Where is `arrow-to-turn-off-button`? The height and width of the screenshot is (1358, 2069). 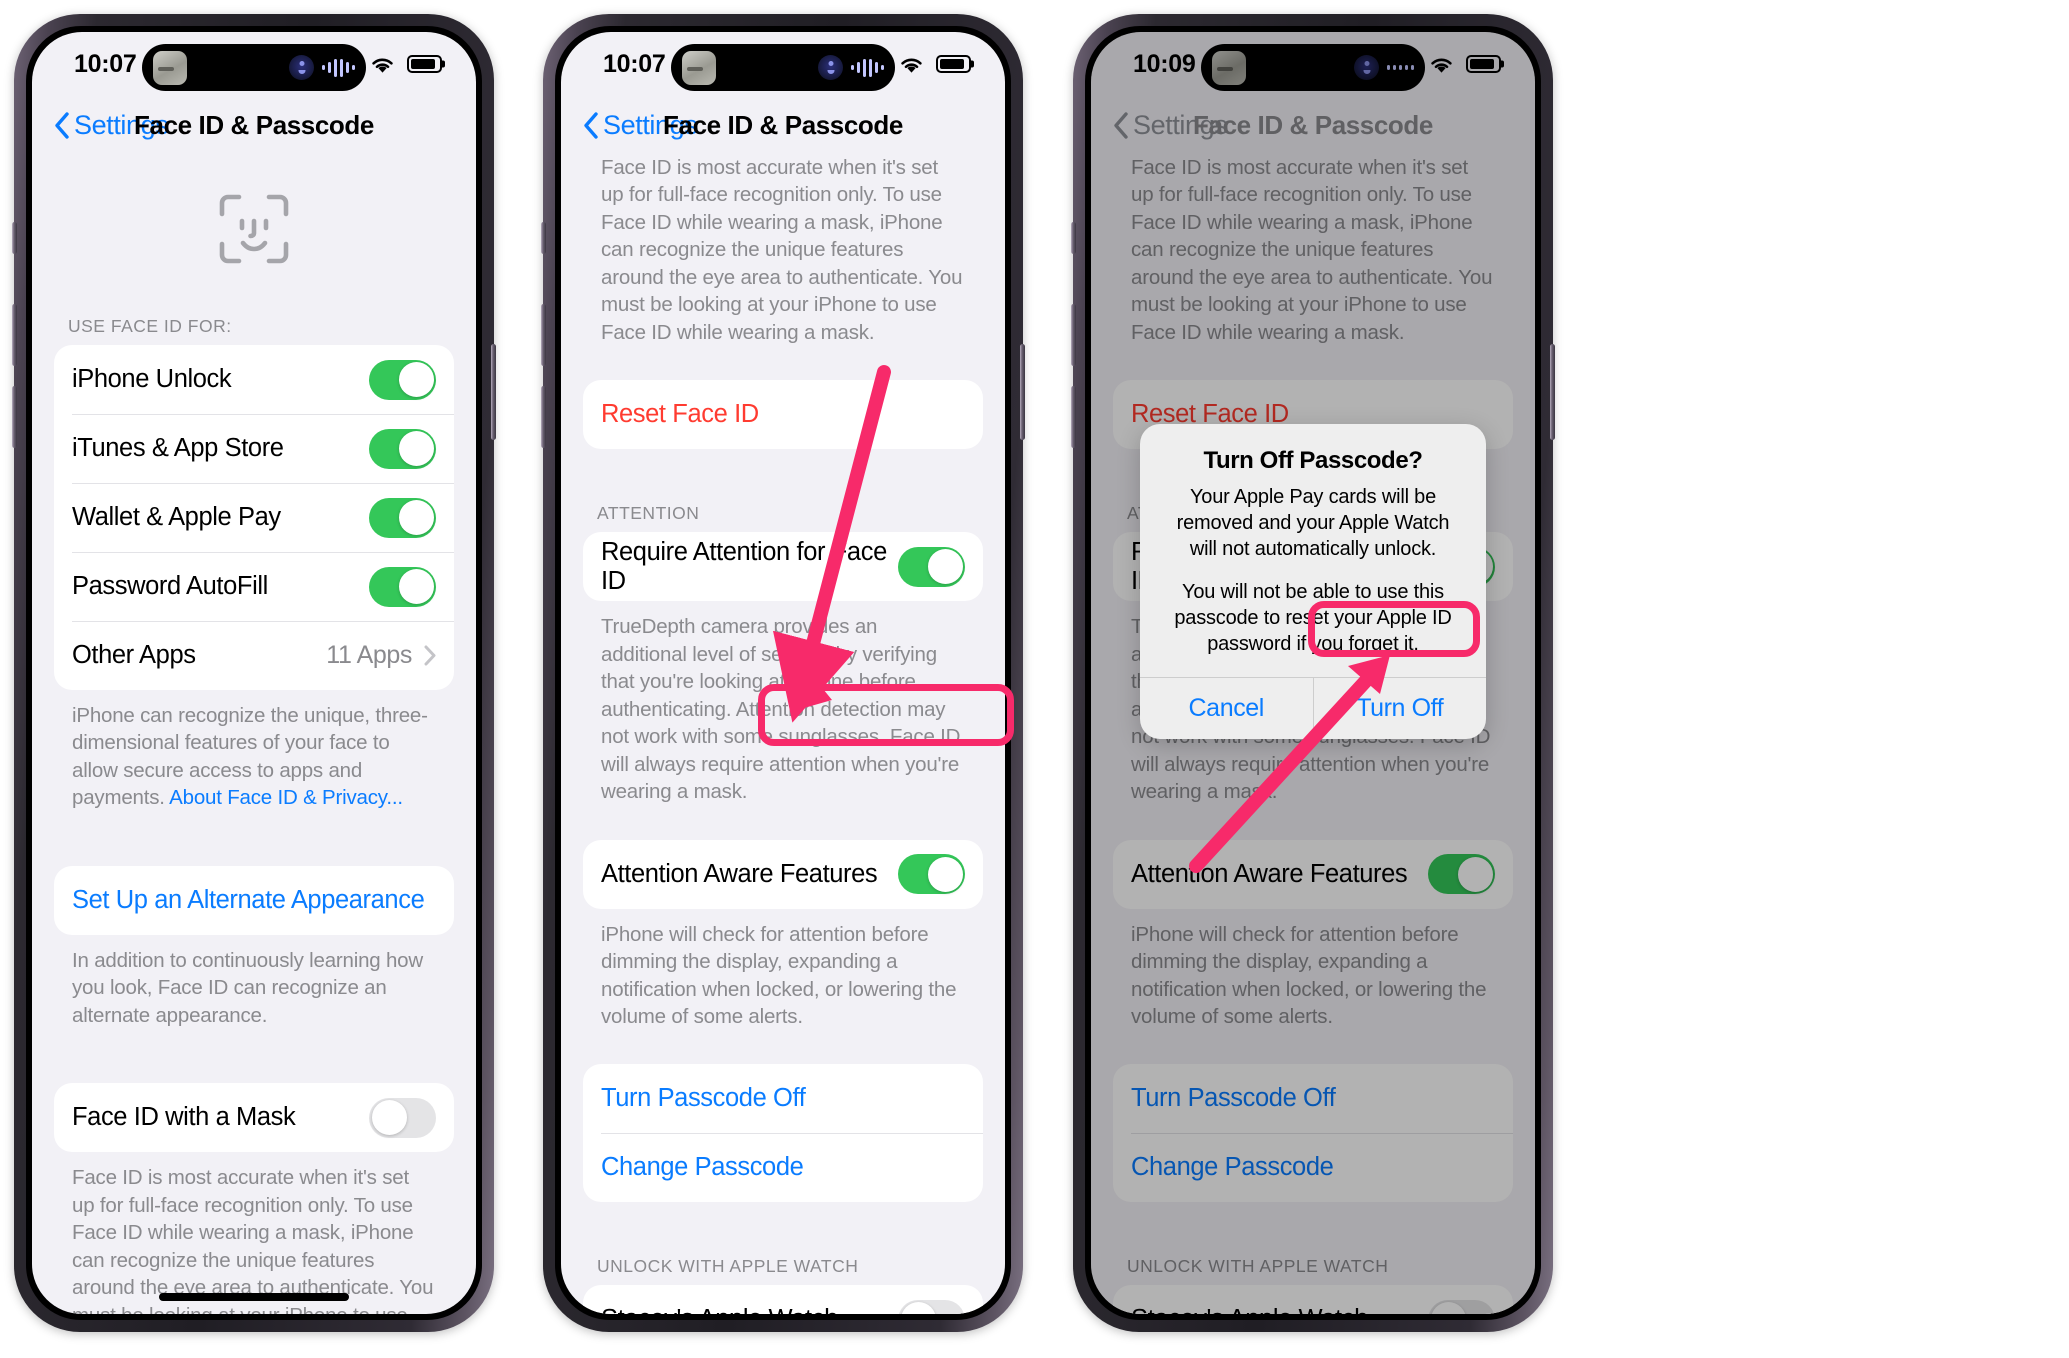
arrow-to-turn-off-button is located at coordinates (1289, 764).